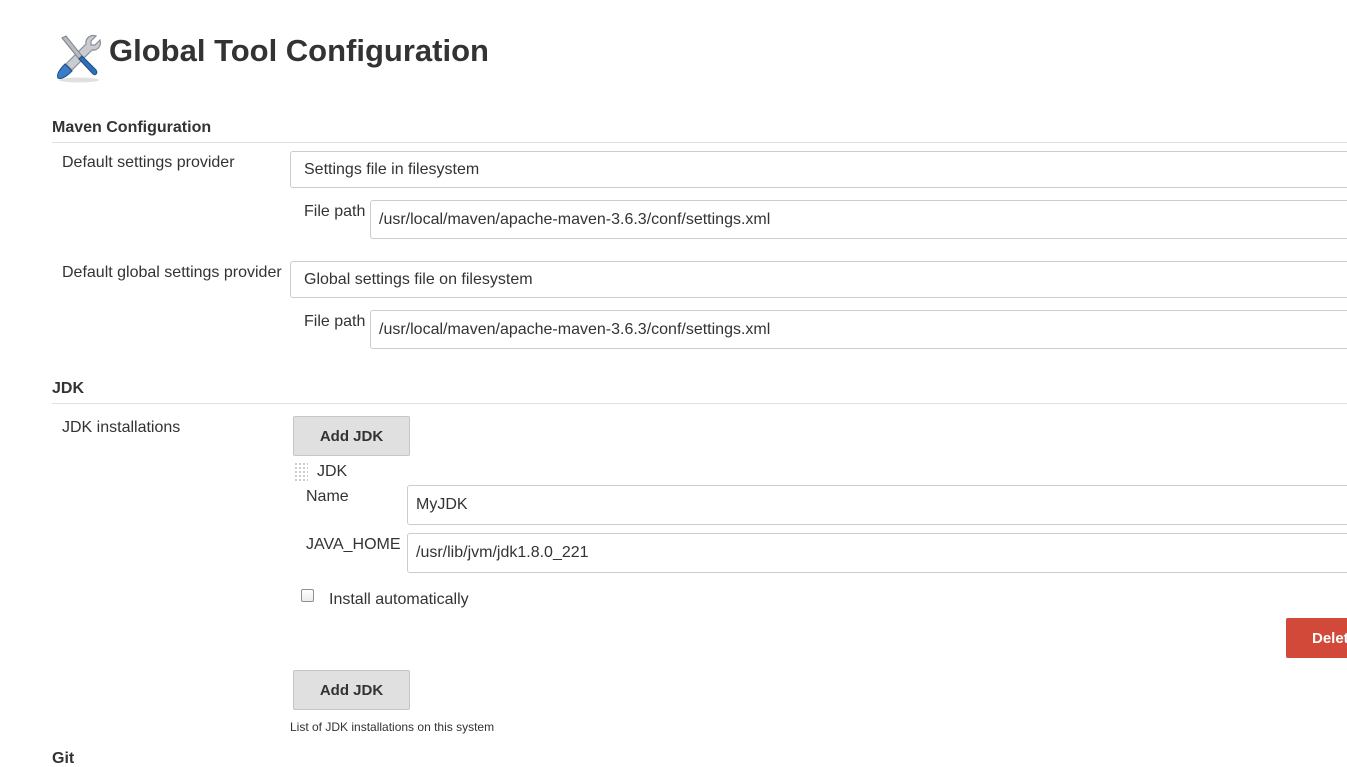 This screenshot has width=1347, height=767. What do you see at coordinates (1316, 638) in the screenshot?
I see `delete-jdk-button: Delete` at bounding box center [1316, 638].